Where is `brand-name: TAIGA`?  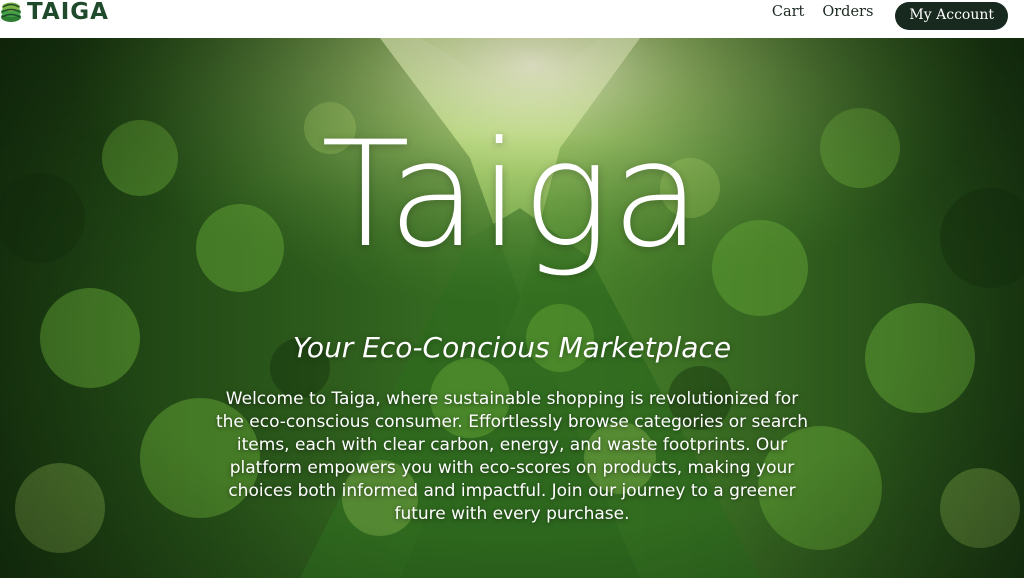
brand-name: TAIGA is located at coordinates (68, 12).